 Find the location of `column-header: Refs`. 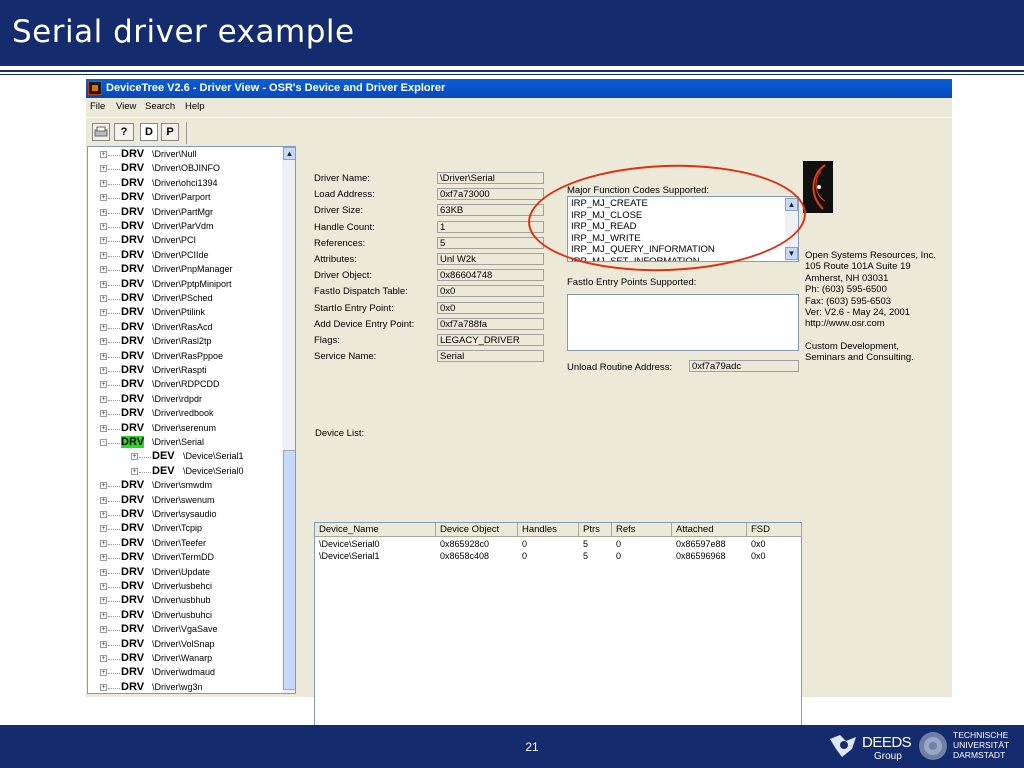

column-header: Refs is located at coordinates (642, 530).